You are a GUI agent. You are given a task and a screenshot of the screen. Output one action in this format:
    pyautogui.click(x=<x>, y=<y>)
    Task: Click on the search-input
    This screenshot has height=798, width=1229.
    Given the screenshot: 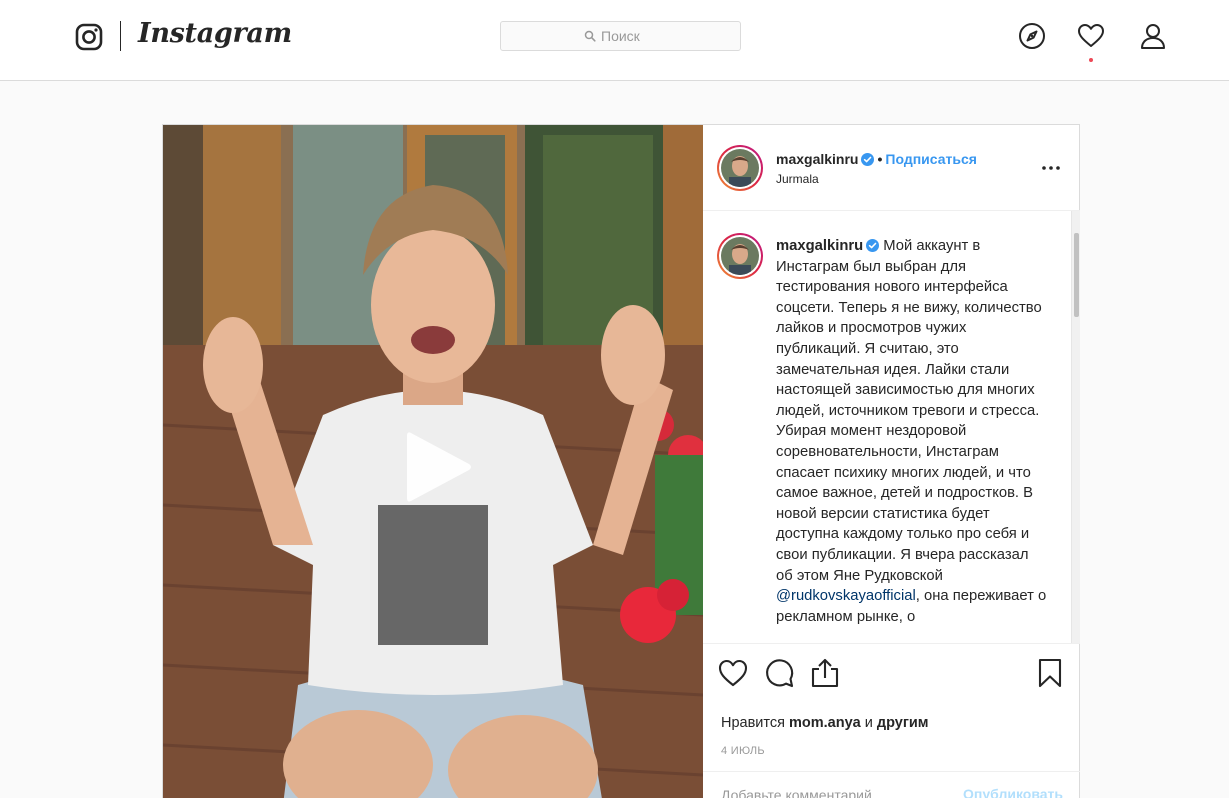 What is the action you would take?
    pyautogui.click(x=666, y=36)
    